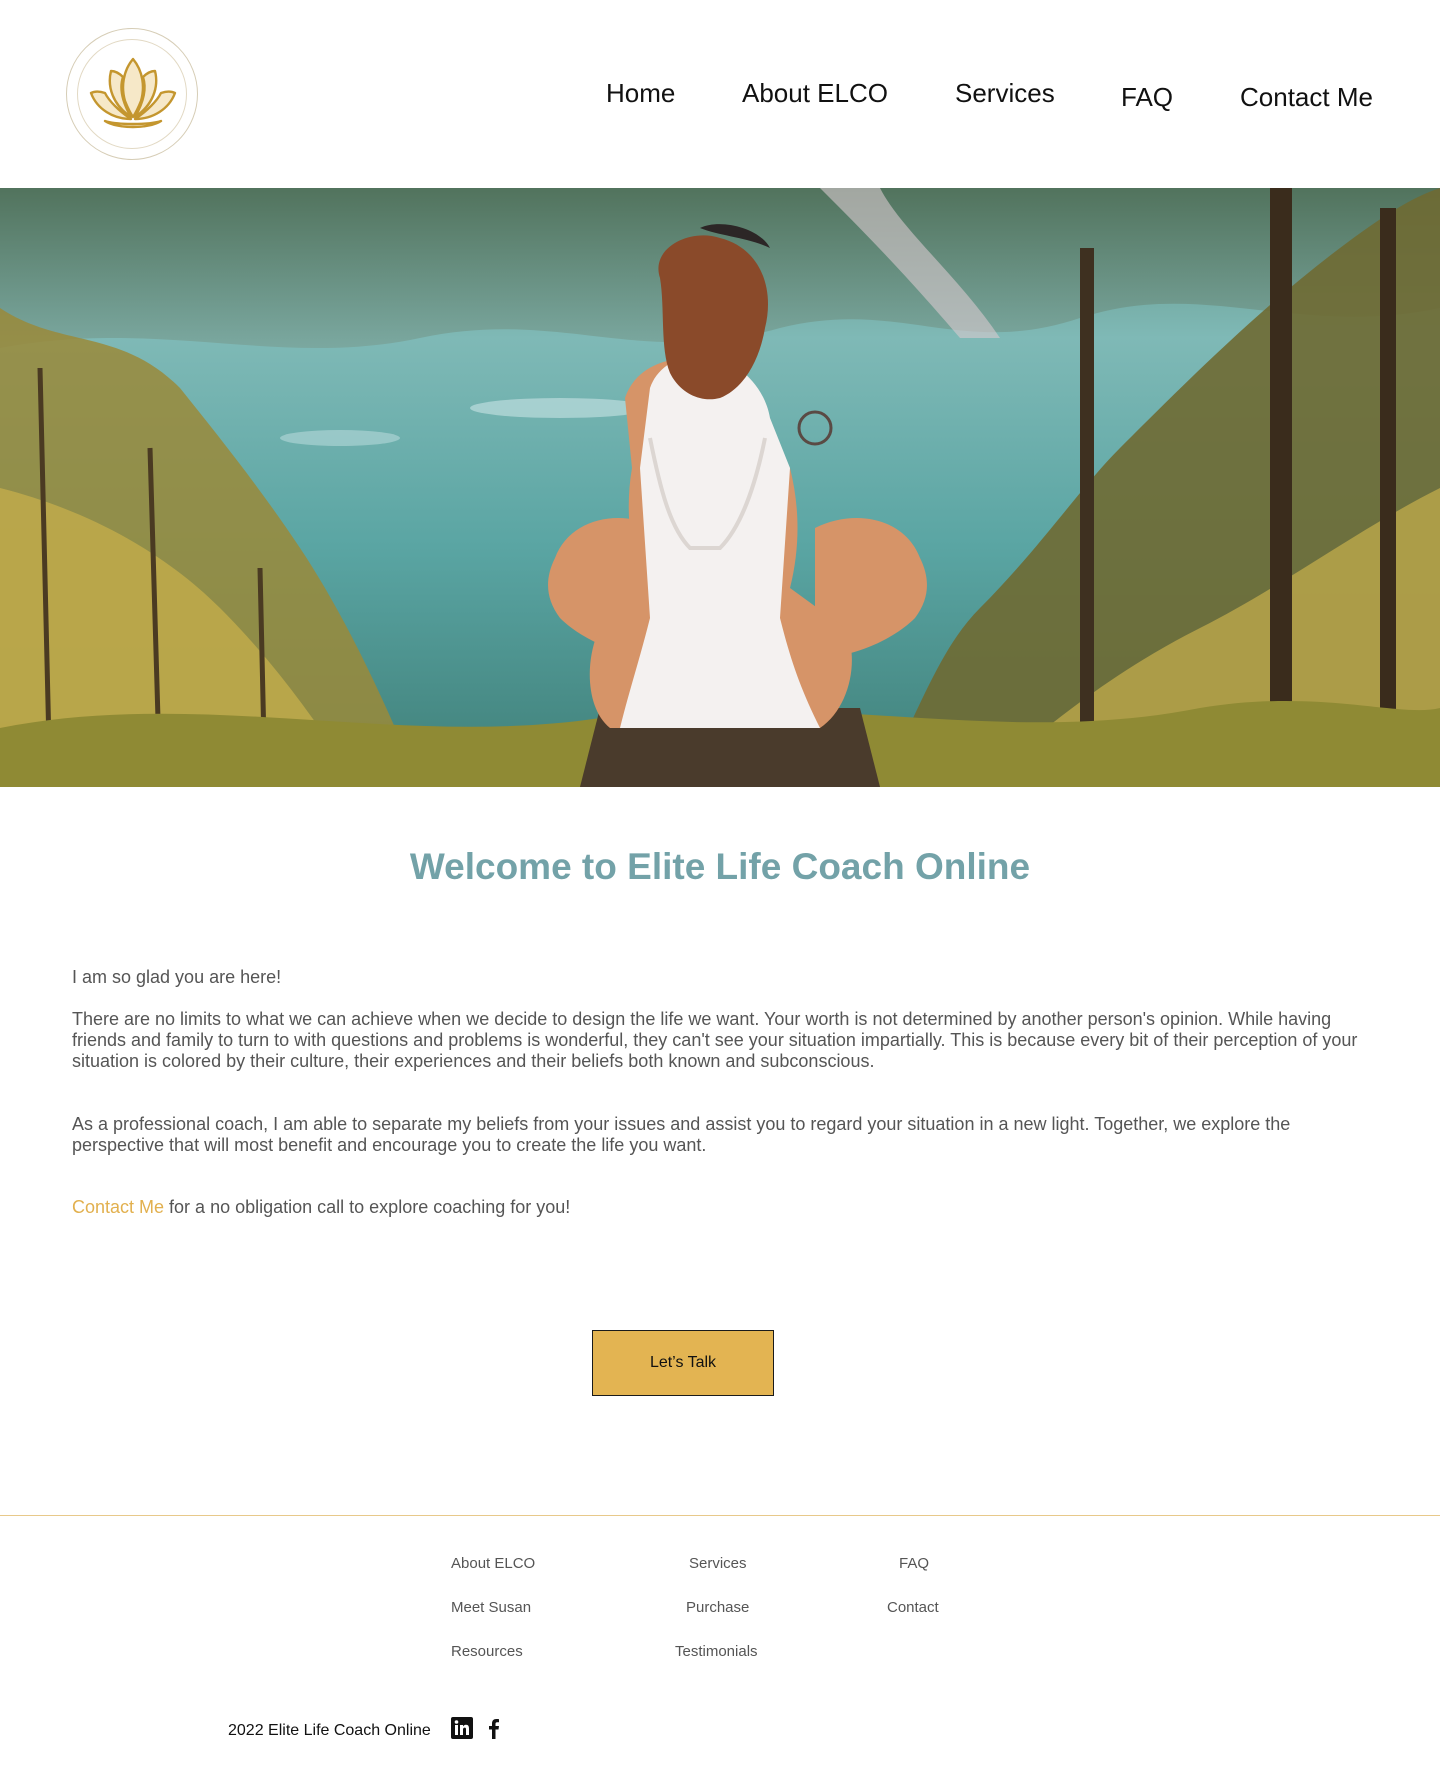 The width and height of the screenshot is (1440, 1791). Describe the element at coordinates (1306, 97) in the screenshot. I see `nav-contact: Contact Me` at that location.